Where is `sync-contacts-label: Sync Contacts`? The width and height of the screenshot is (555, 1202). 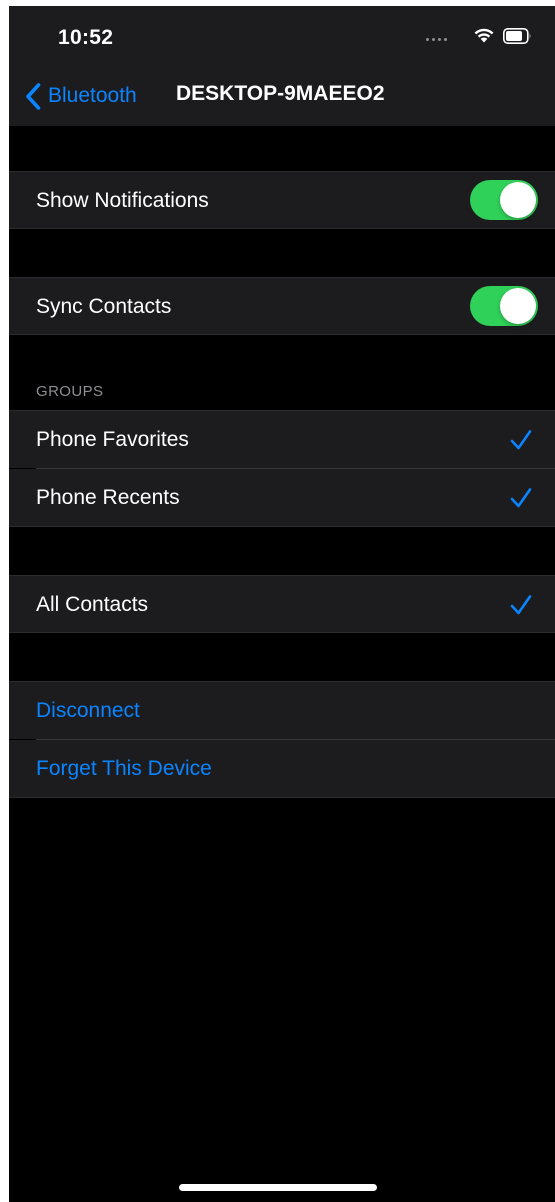
sync-contacts-label: Sync Contacts is located at coordinates (104, 306).